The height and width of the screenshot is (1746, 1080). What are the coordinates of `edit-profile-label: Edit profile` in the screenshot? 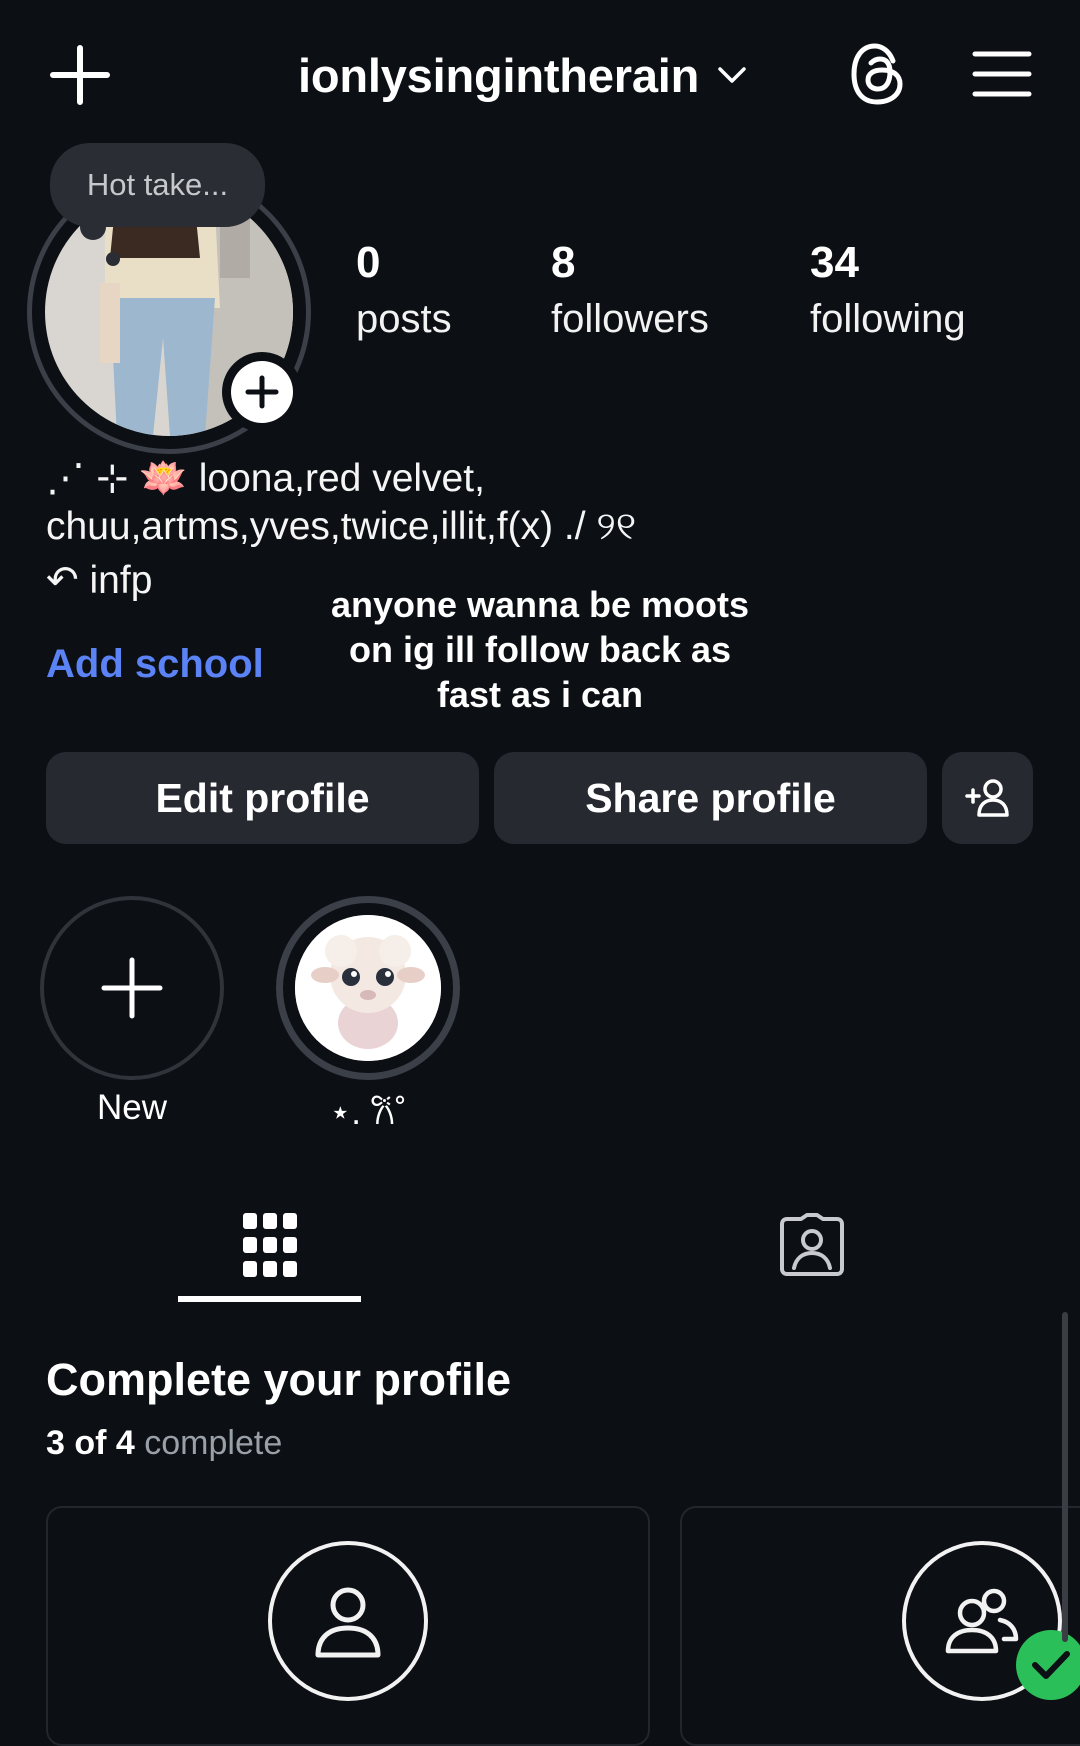 It's located at (262, 797).